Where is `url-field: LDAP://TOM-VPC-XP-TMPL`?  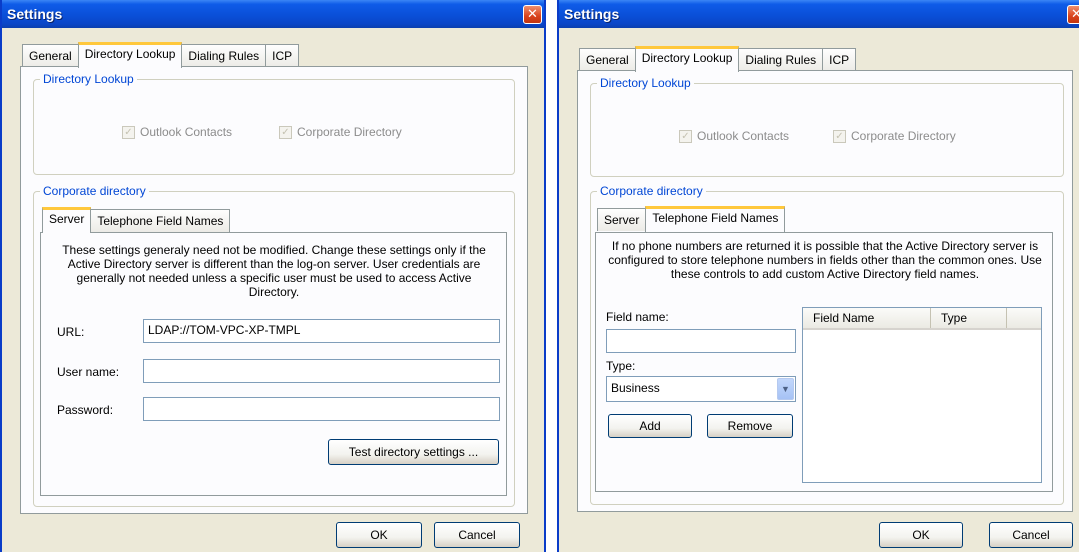 url-field: LDAP://TOM-VPC-XP-TMPL is located at coordinates (321, 331).